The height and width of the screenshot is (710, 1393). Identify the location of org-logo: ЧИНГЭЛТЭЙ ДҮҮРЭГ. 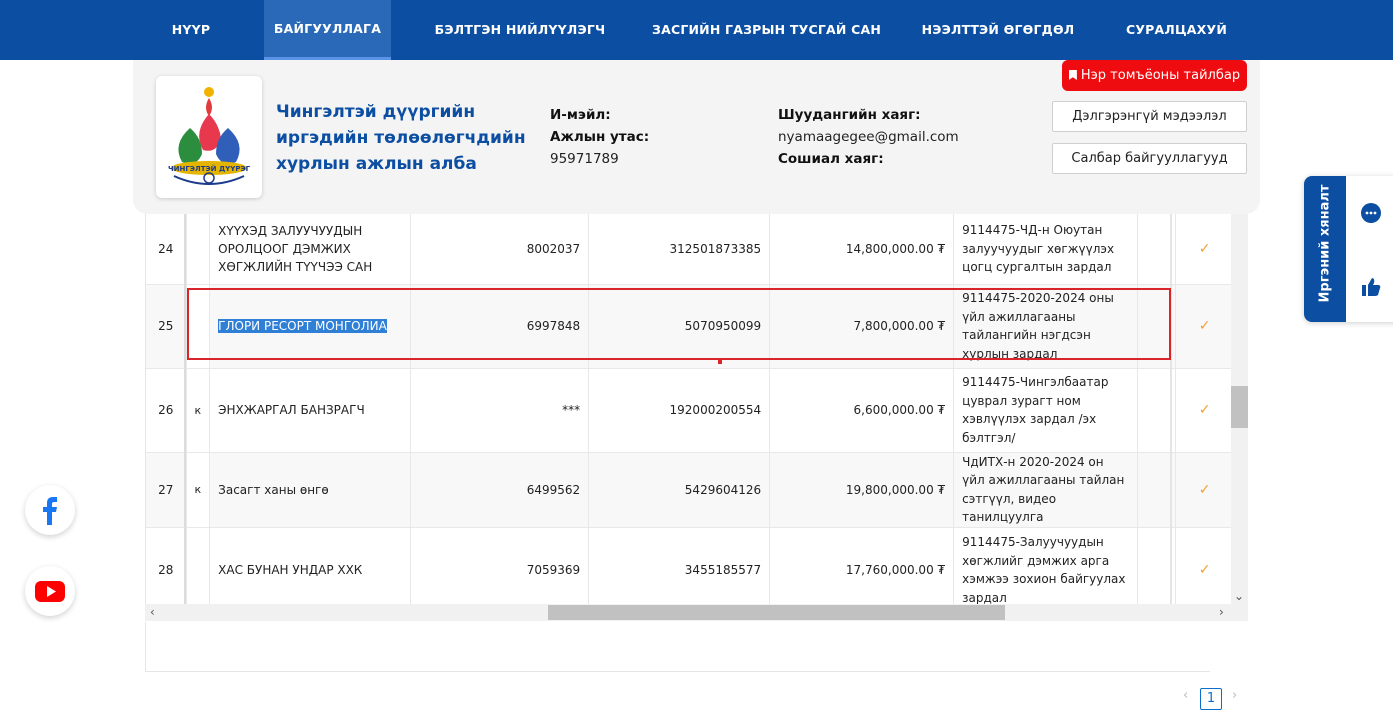
(209, 137).